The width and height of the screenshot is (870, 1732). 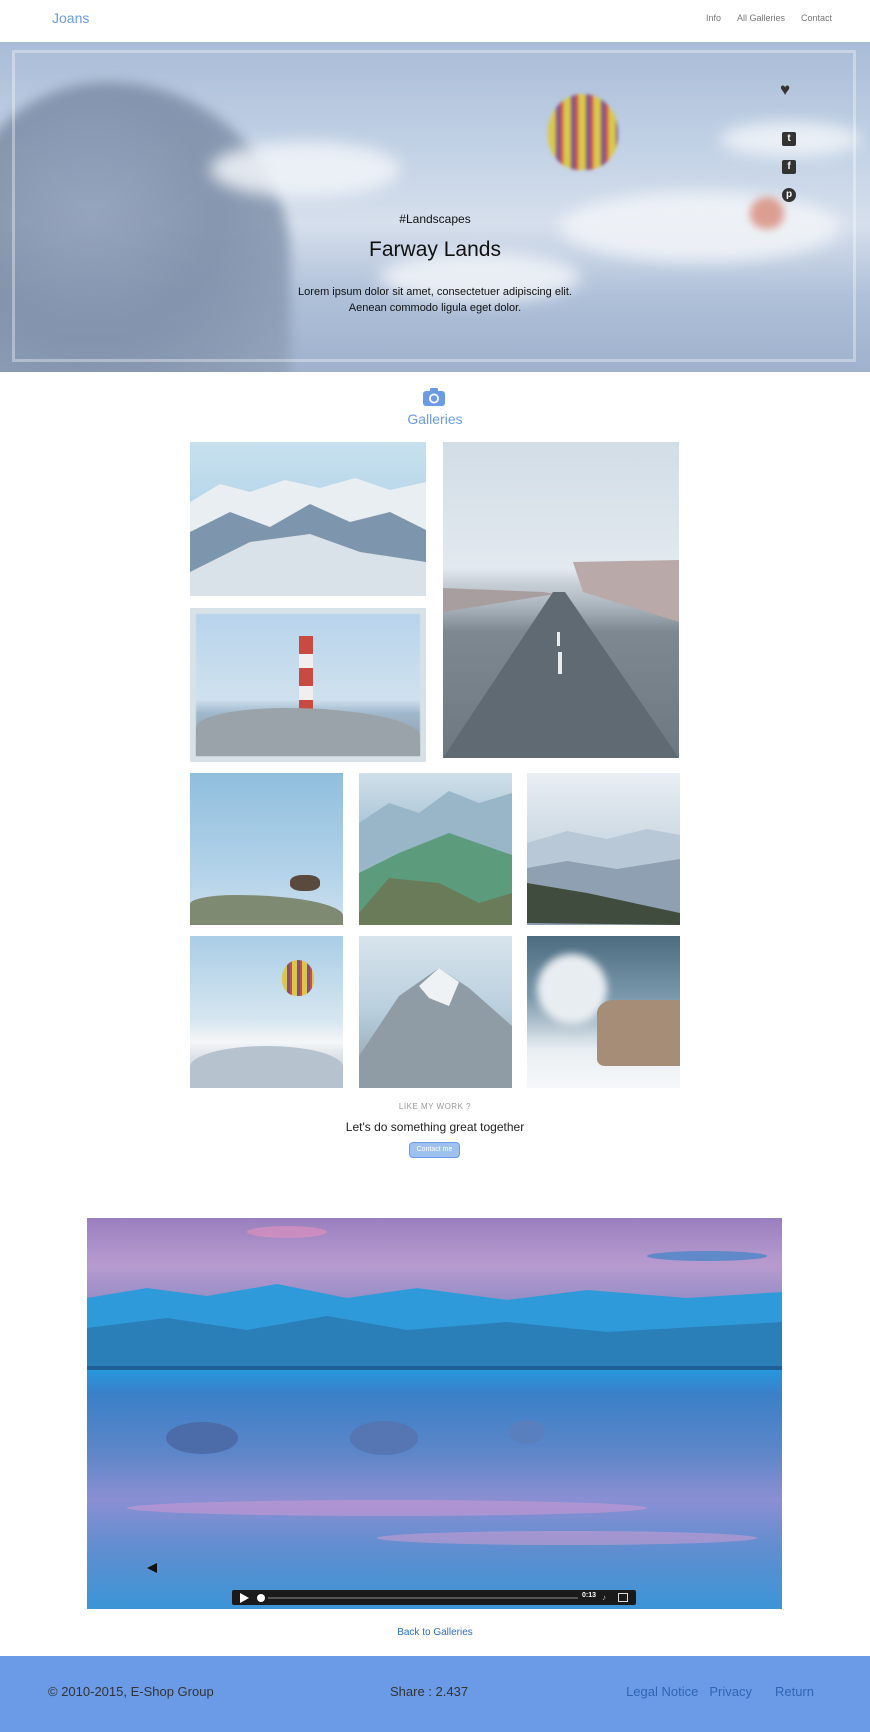 What do you see at coordinates (435, 1106) in the screenshot?
I see `cta-eyebrow: LIKE MY WORK ?` at bounding box center [435, 1106].